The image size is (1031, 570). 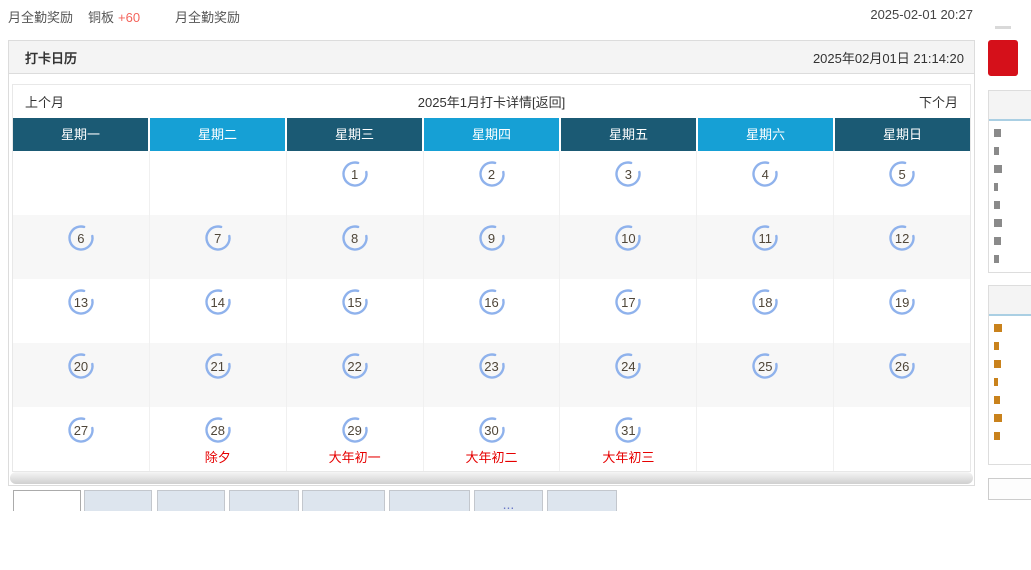 I want to click on day-cell-25: 25, so click(x=766, y=375).